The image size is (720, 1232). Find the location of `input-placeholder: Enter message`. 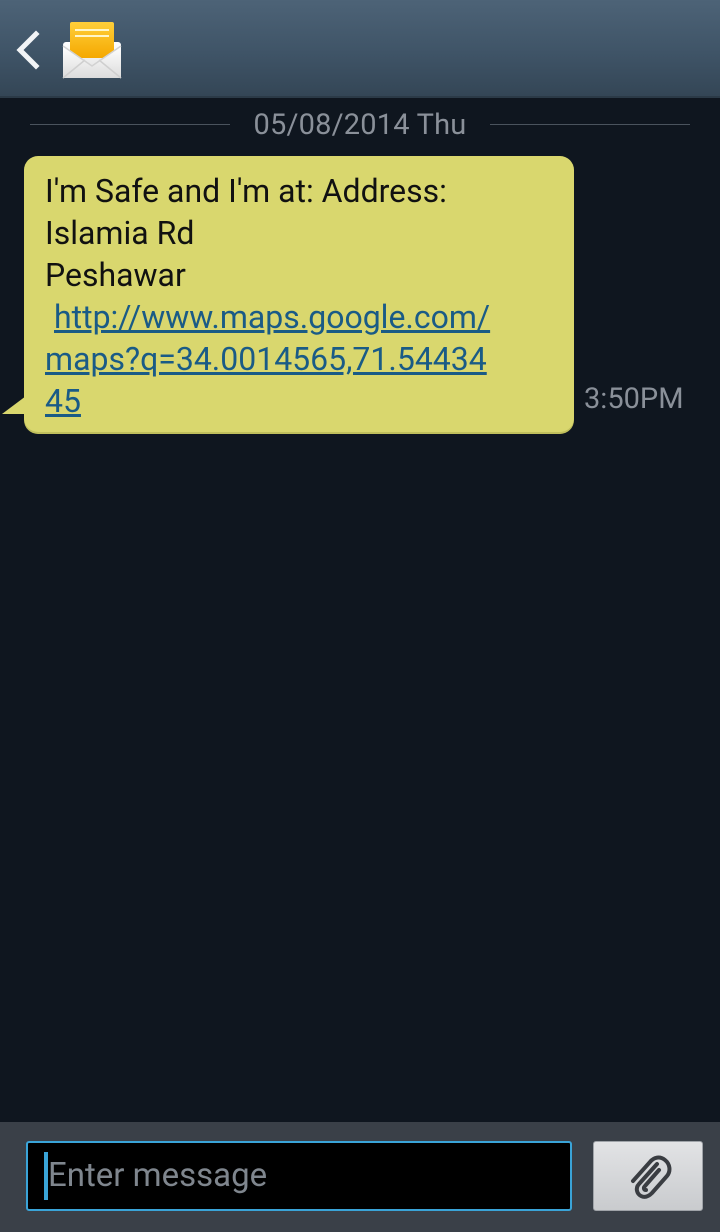

input-placeholder: Enter message is located at coordinates (158, 1175).